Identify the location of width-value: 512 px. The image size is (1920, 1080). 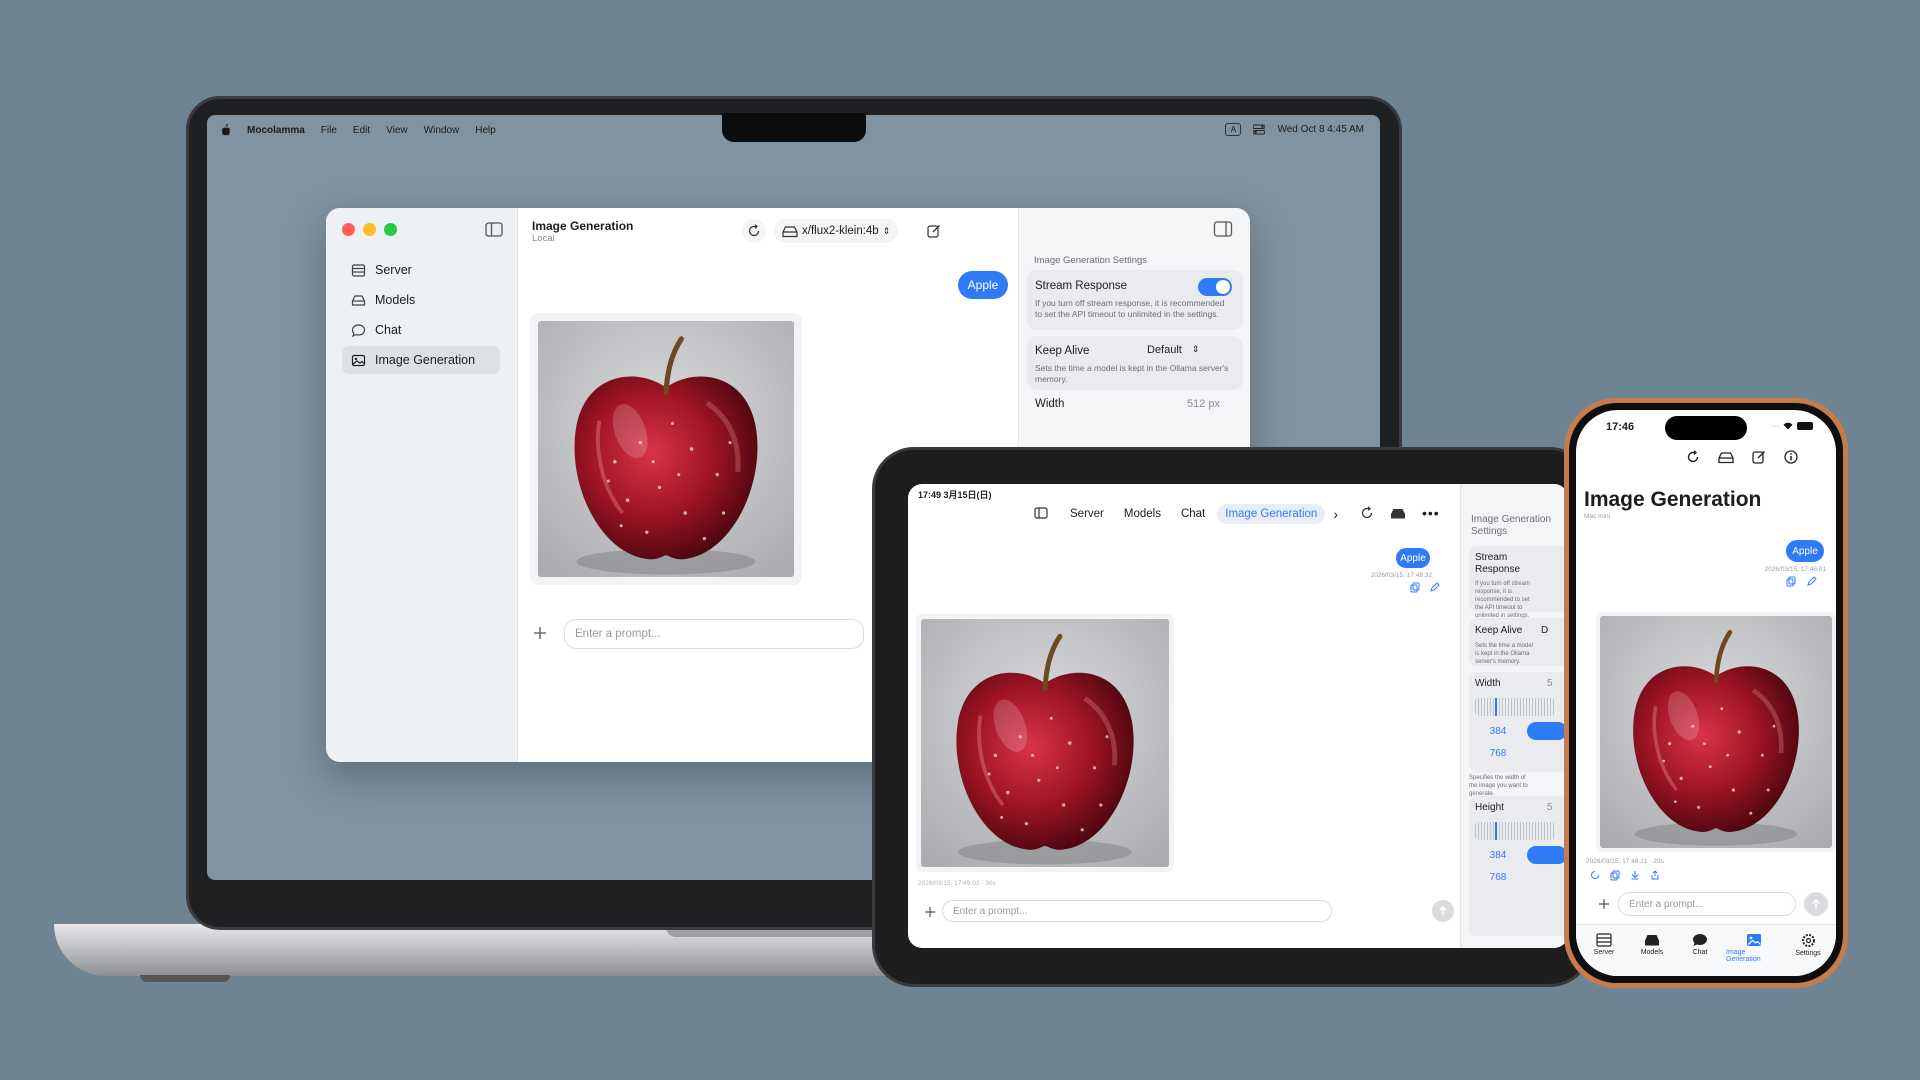
(1204, 404).